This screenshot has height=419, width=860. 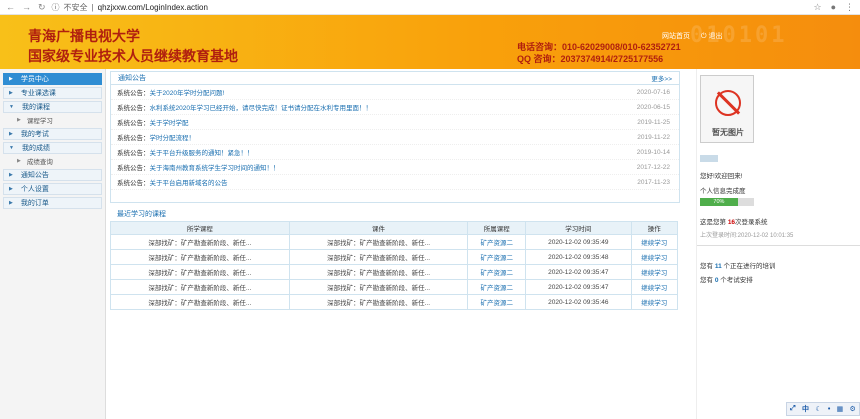 I want to click on column-header: 所属课程, so click(x=497, y=228).